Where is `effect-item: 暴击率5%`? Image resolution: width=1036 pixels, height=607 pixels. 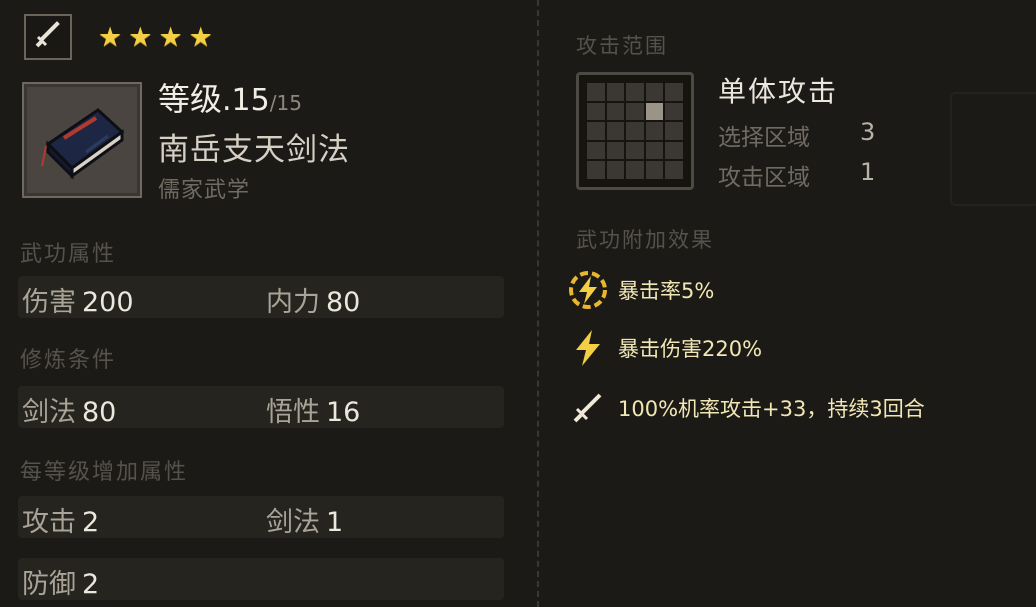 effect-item: 暴击率5% is located at coordinates (640, 290).